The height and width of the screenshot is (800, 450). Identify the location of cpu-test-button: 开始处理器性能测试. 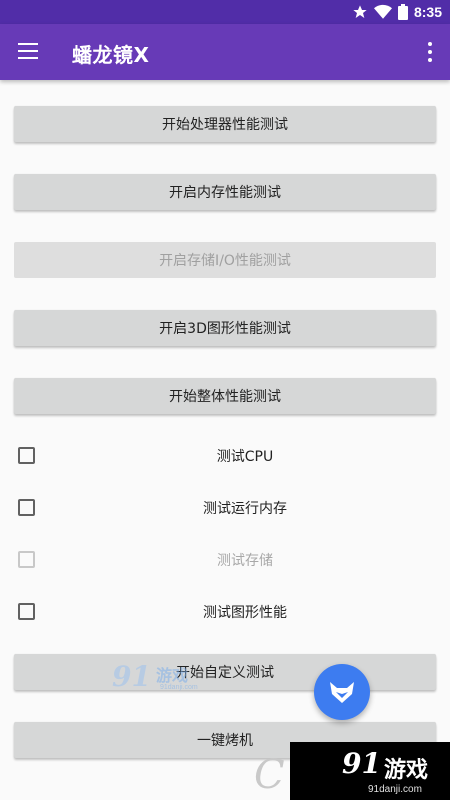
(225, 124).